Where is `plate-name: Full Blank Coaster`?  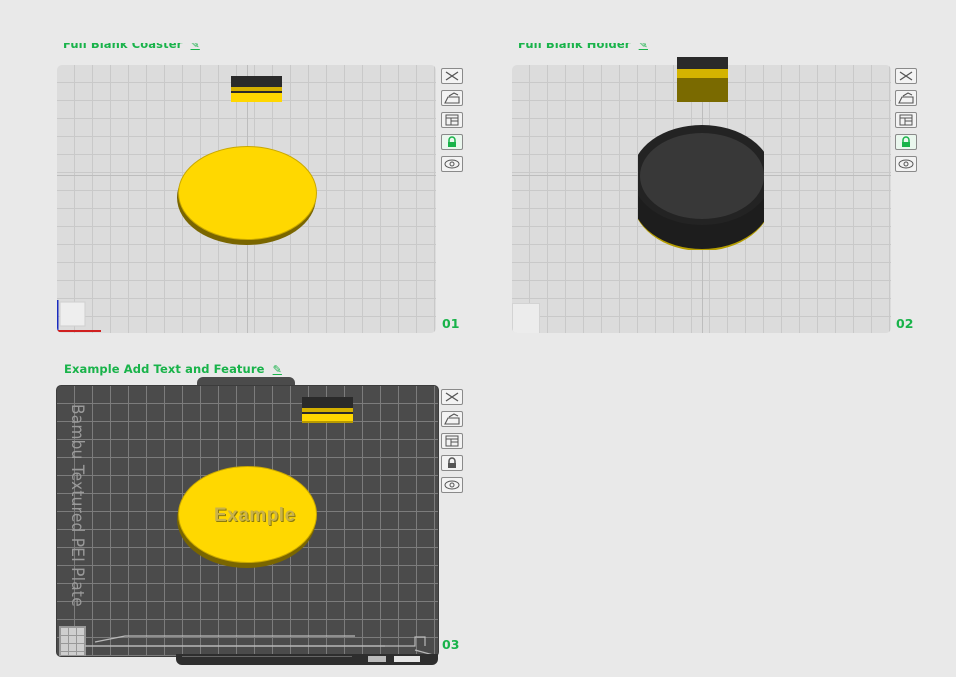 plate-name: Full Blank Coaster is located at coordinates (123, 47).